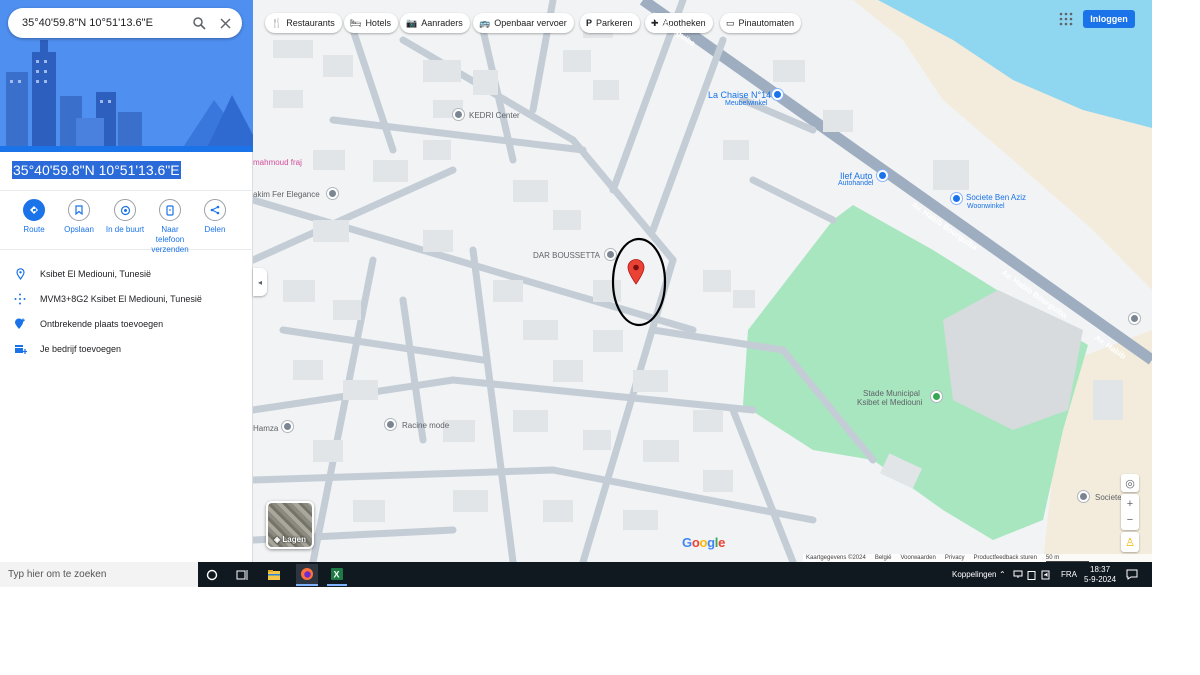 The width and height of the screenshot is (1200, 675). Describe the element at coordinates (589, 23) in the screenshot. I see `parking-icon: P` at that location.